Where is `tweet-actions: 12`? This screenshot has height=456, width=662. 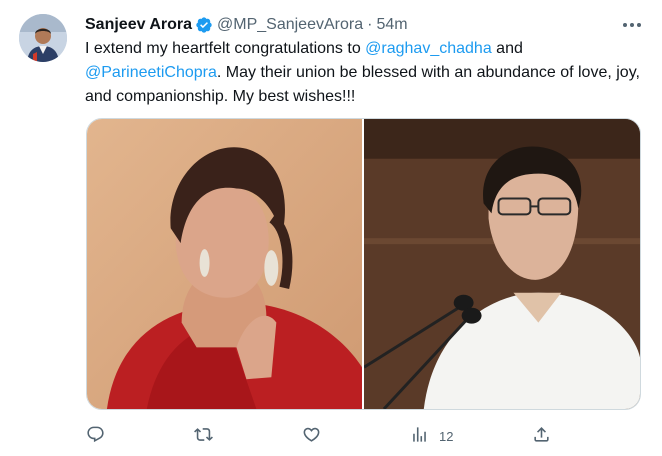
tweet-actions: 12 is located at coordinates (321, 436).